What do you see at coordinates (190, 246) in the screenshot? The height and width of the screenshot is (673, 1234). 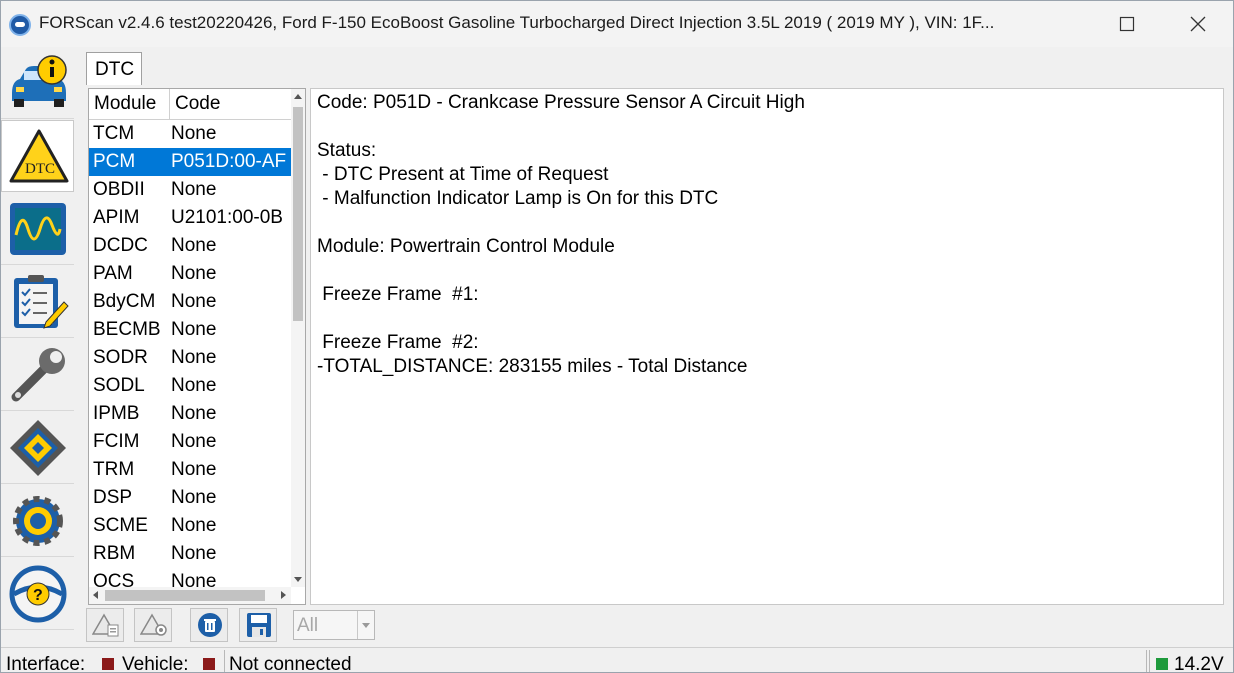 I see `table-row: DCDC None` at bounding box center [190, 246].